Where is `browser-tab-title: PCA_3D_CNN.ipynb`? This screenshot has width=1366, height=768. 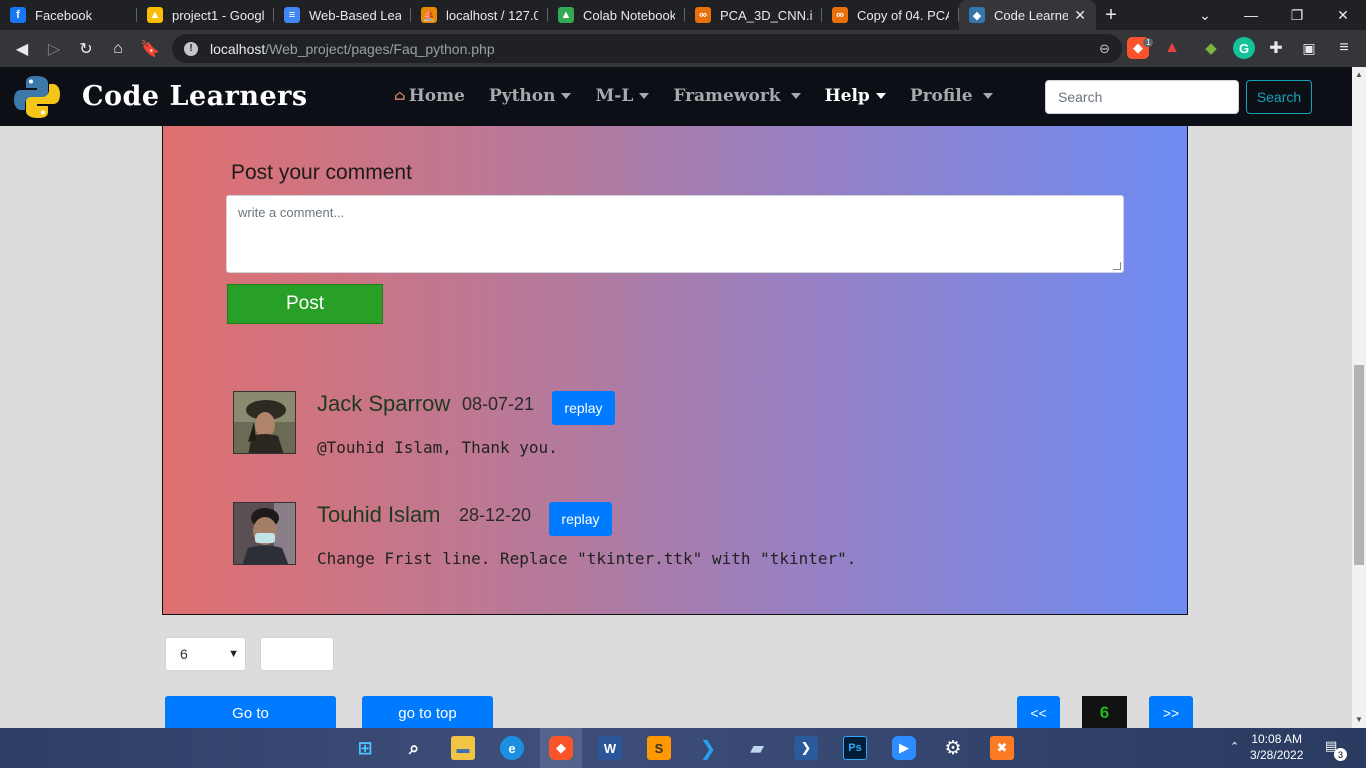 browser-tab-title: PCA_3D_CNN.ipynb is located at coordinates (766, 15).